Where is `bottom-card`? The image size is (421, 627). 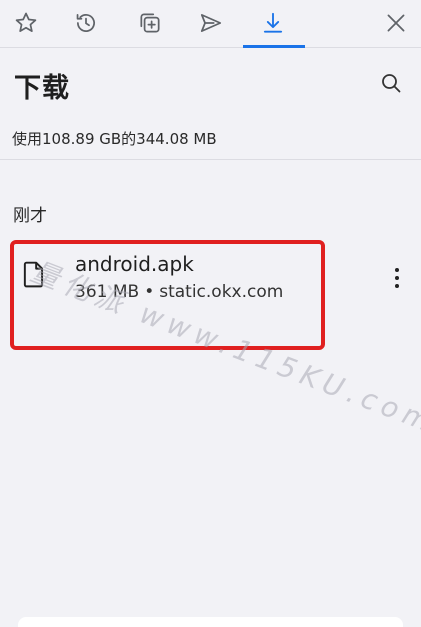 bottom-card is located at coordinates (210, 622).